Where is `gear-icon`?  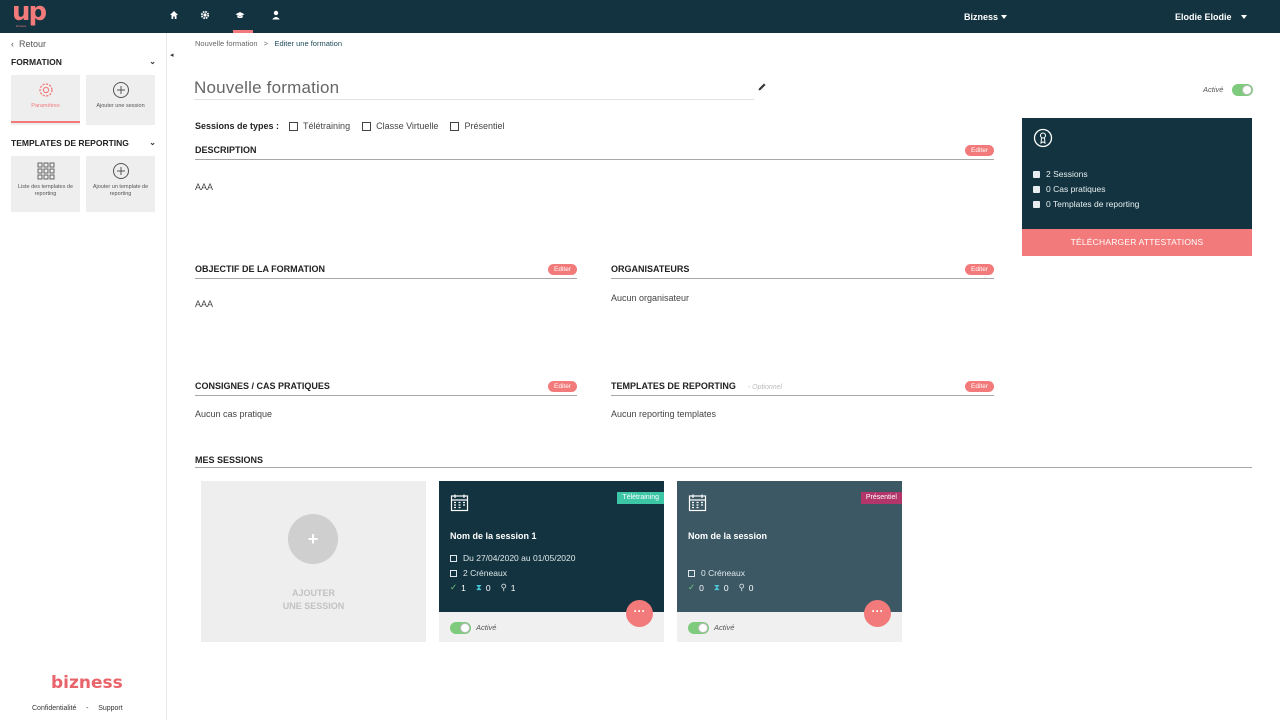
gear-icon is located at coordinates (205, 15).